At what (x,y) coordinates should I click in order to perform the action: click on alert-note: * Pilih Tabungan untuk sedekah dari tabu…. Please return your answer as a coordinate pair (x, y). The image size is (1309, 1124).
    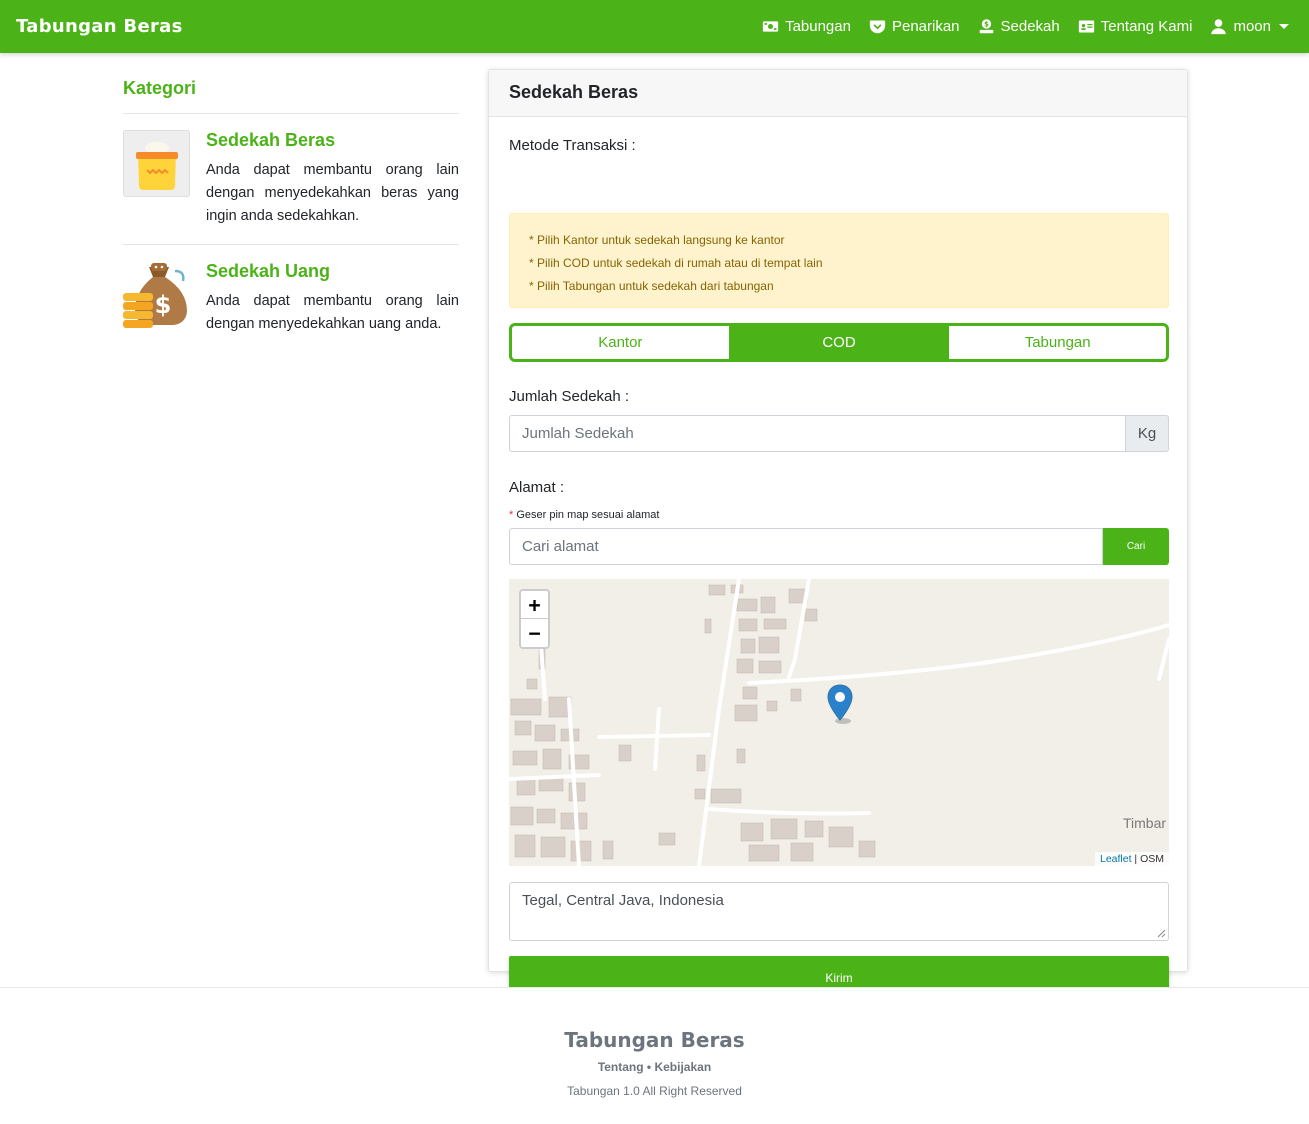
    Looking at the image, I should click on (651, 286).